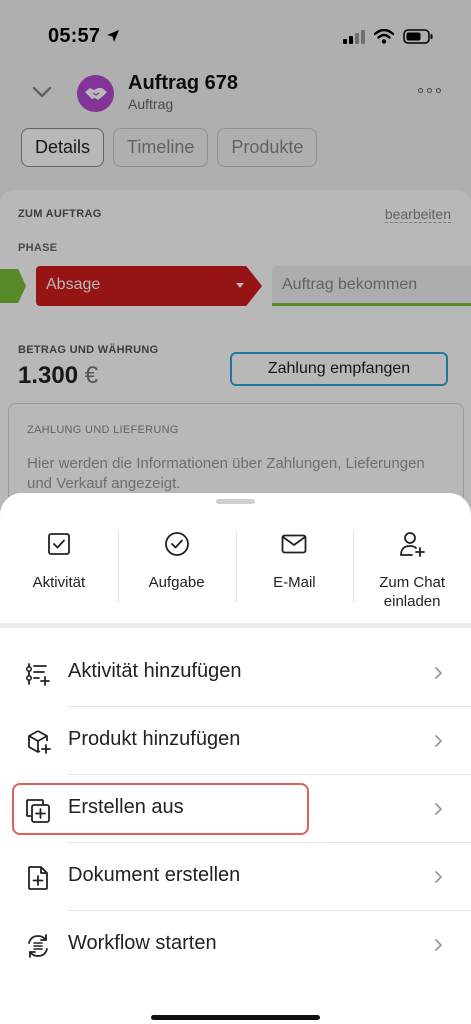 The image size is (471, 1024). I want to click on check-circle-icon, so click(176, 544).